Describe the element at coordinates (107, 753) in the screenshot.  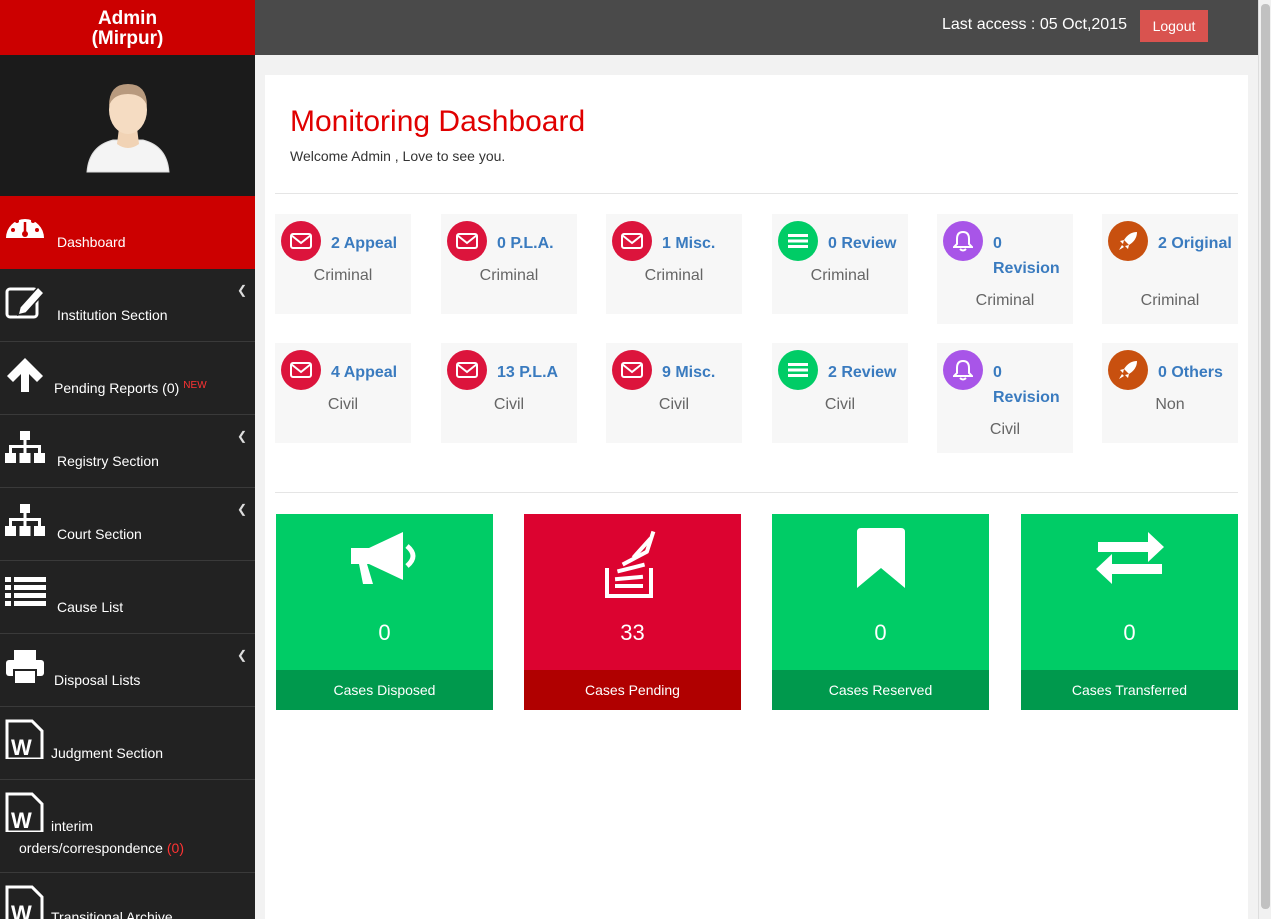
I see `sidebar-item-label: Judgment Section` at that location.